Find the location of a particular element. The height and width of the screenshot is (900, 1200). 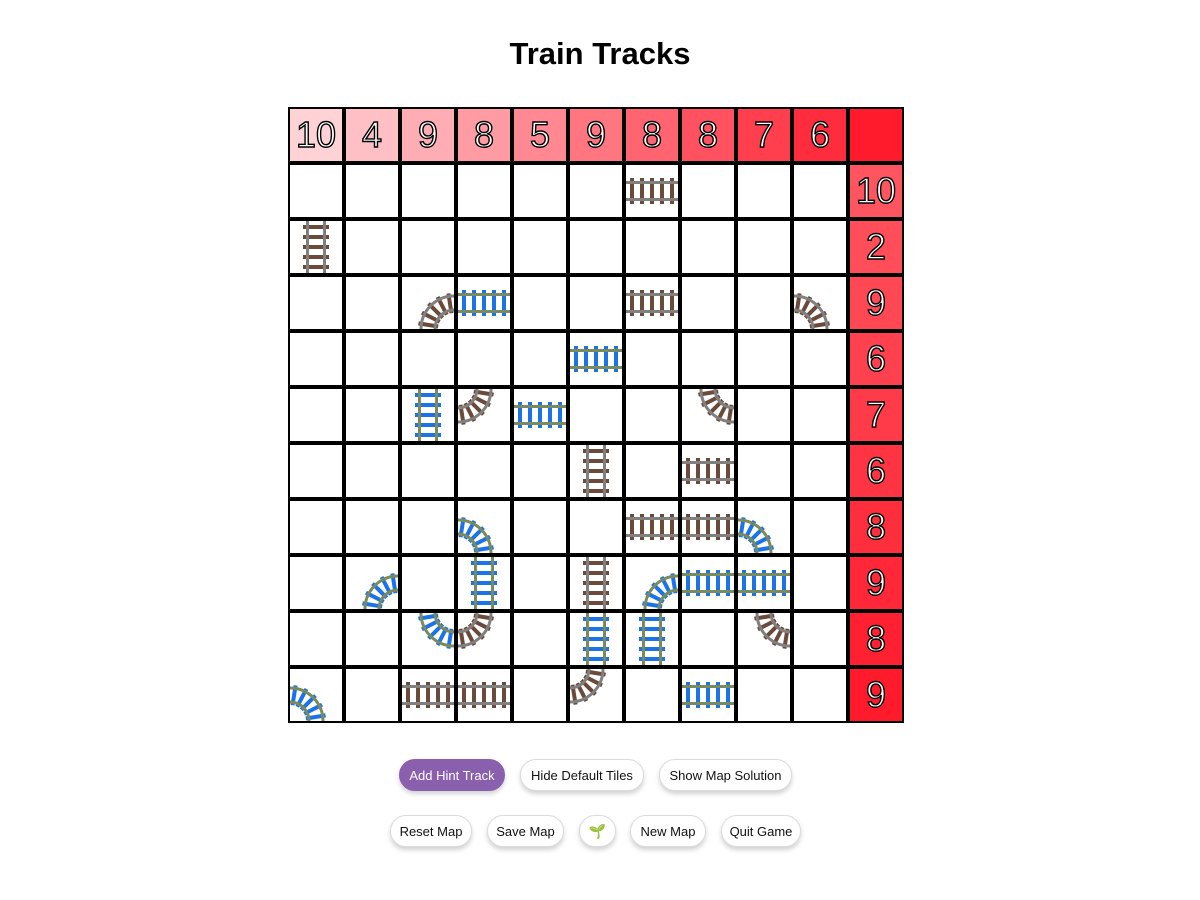

grid-cell-r10-c7 is located at coordinates (652, 695).